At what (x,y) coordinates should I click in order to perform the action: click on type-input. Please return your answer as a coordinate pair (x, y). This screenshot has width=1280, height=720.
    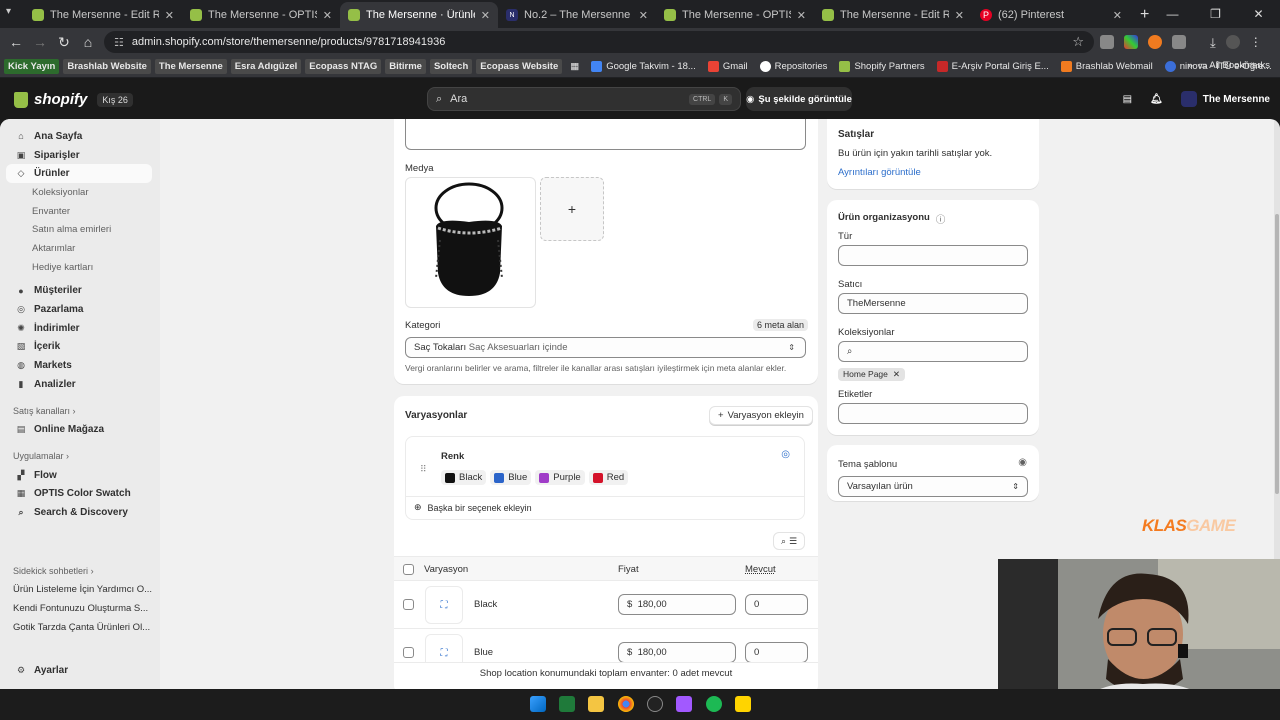
    Looking at the image, I should click on (933, 255).